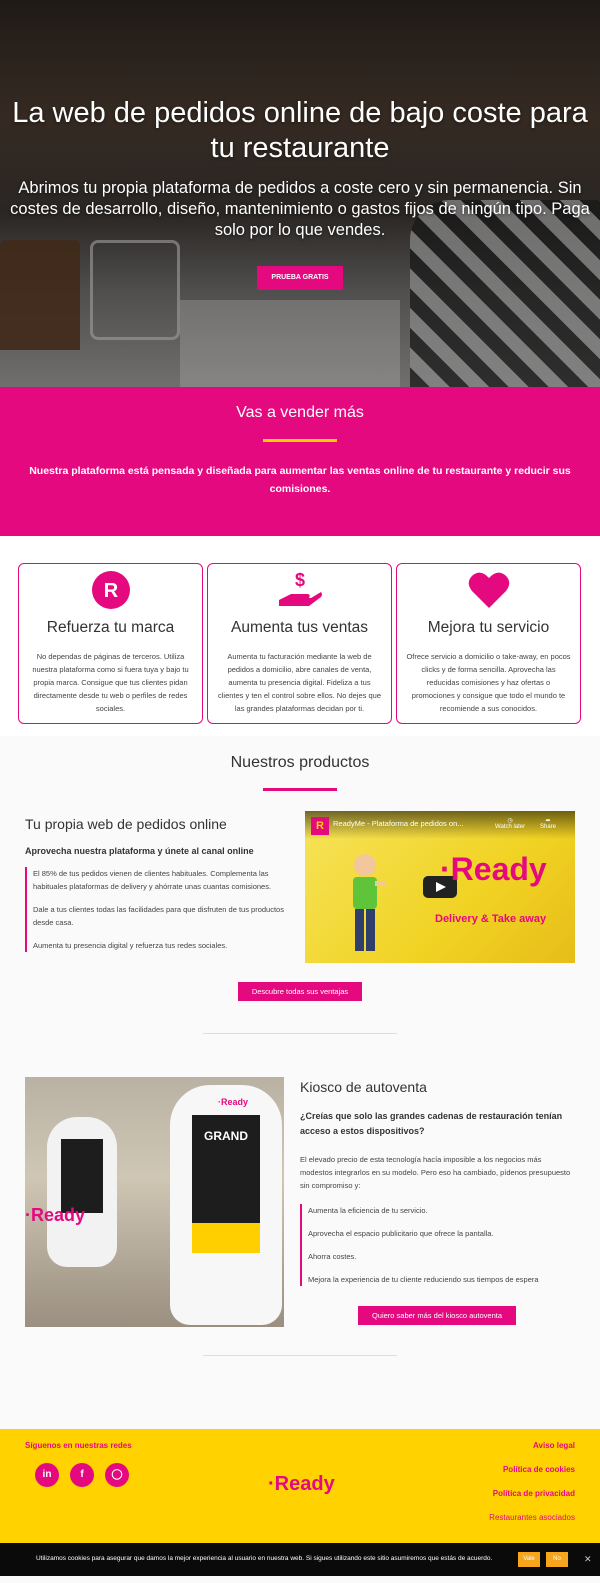  What do you see at coordinates (491, 919) in the screenshot?
I see `video-tagline: Delivery & Take away` at bounding box center [491, 919].